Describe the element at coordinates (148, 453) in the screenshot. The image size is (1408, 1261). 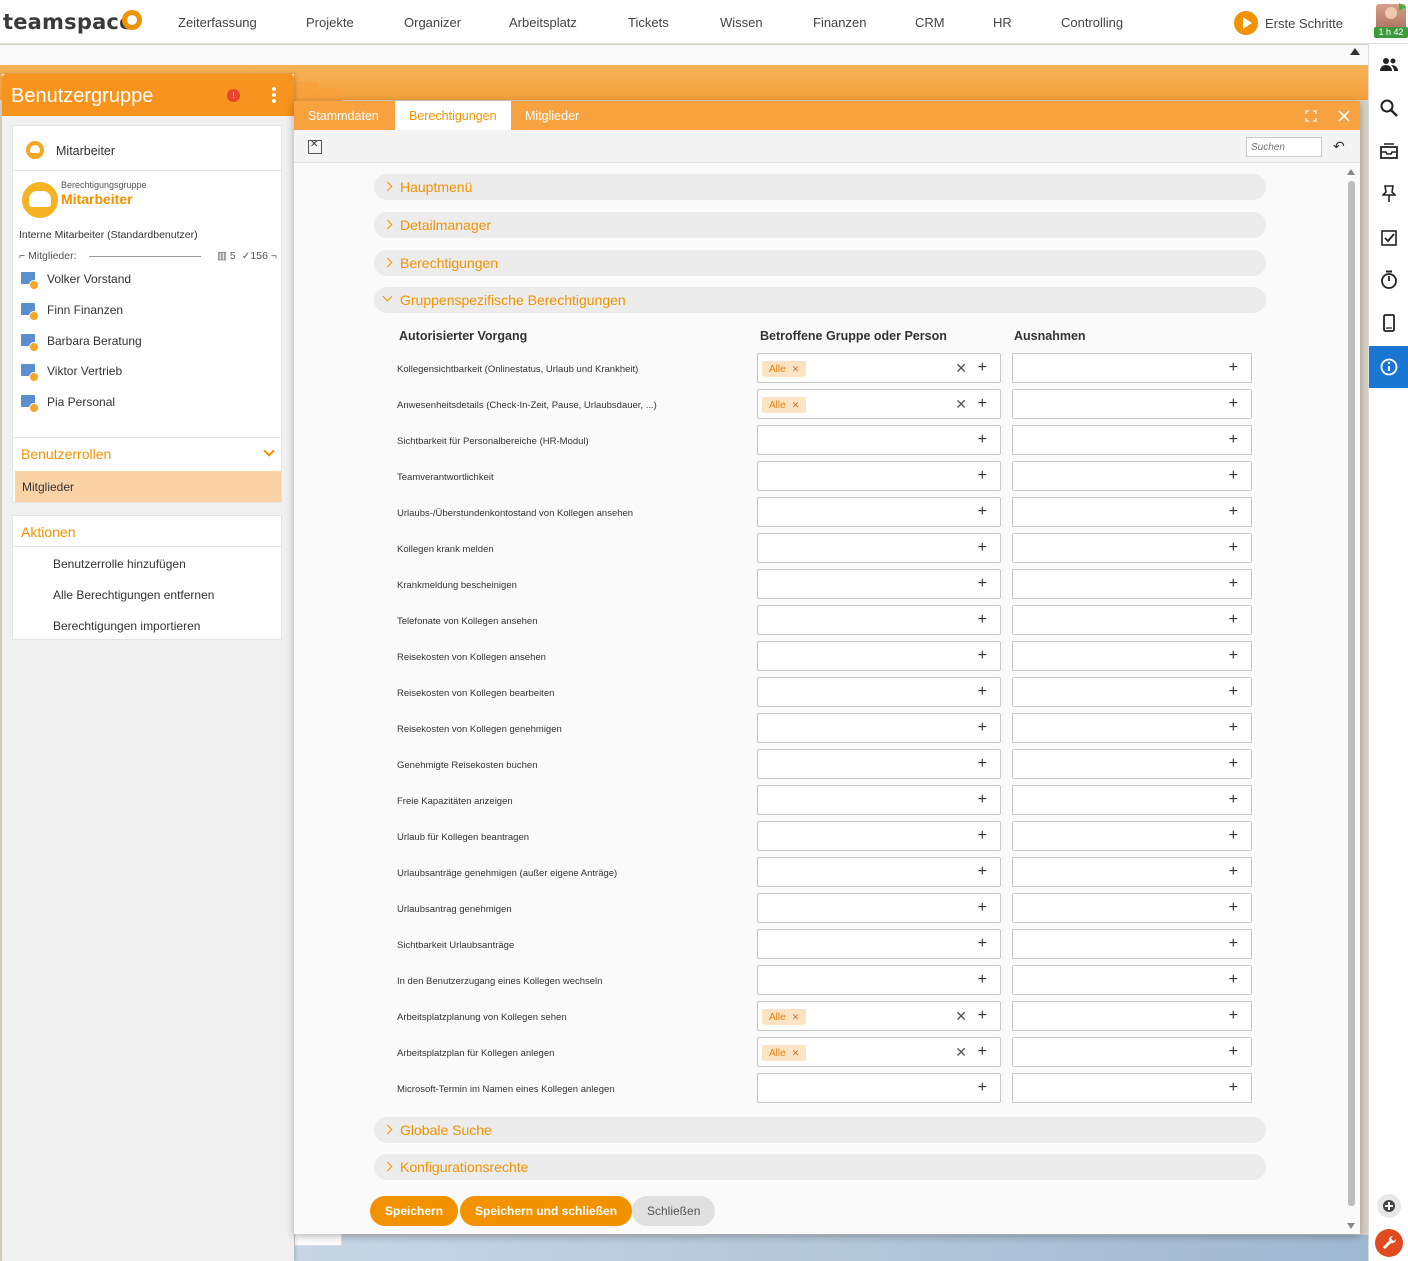
I see `roles-header: Benutzerrollen` at that location.